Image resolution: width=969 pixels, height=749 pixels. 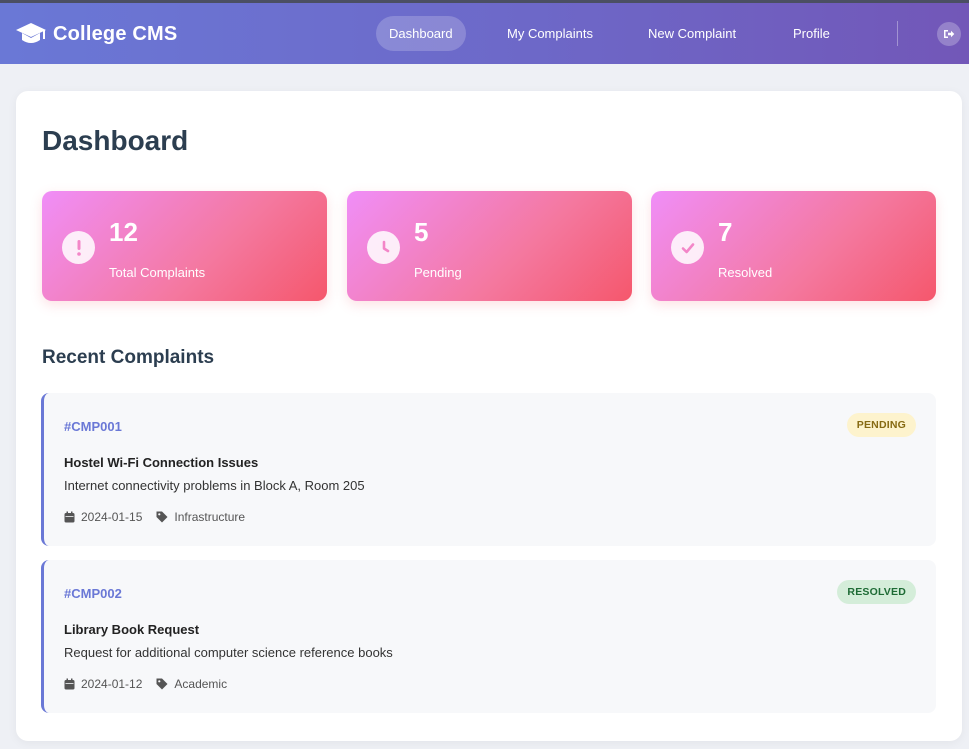 What do you see at coordinates (115, 33) in the screenshot?
I see `brand-name: College CMS` at bounding box center [115, 33].